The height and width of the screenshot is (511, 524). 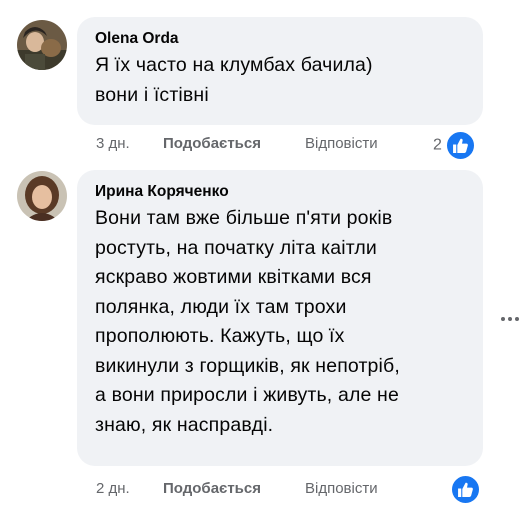 What do you see at coordinates (221, 306) in the screenshot?
I see `comment-line: полянка, люди їх там трохи` at bounding box center [221, 306].